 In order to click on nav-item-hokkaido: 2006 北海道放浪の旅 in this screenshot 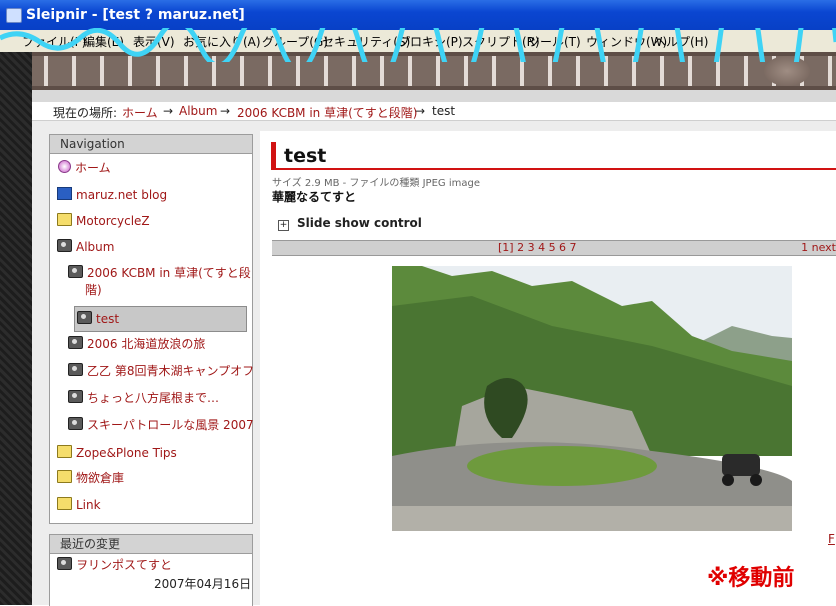, I will do `click(136, 344)`.